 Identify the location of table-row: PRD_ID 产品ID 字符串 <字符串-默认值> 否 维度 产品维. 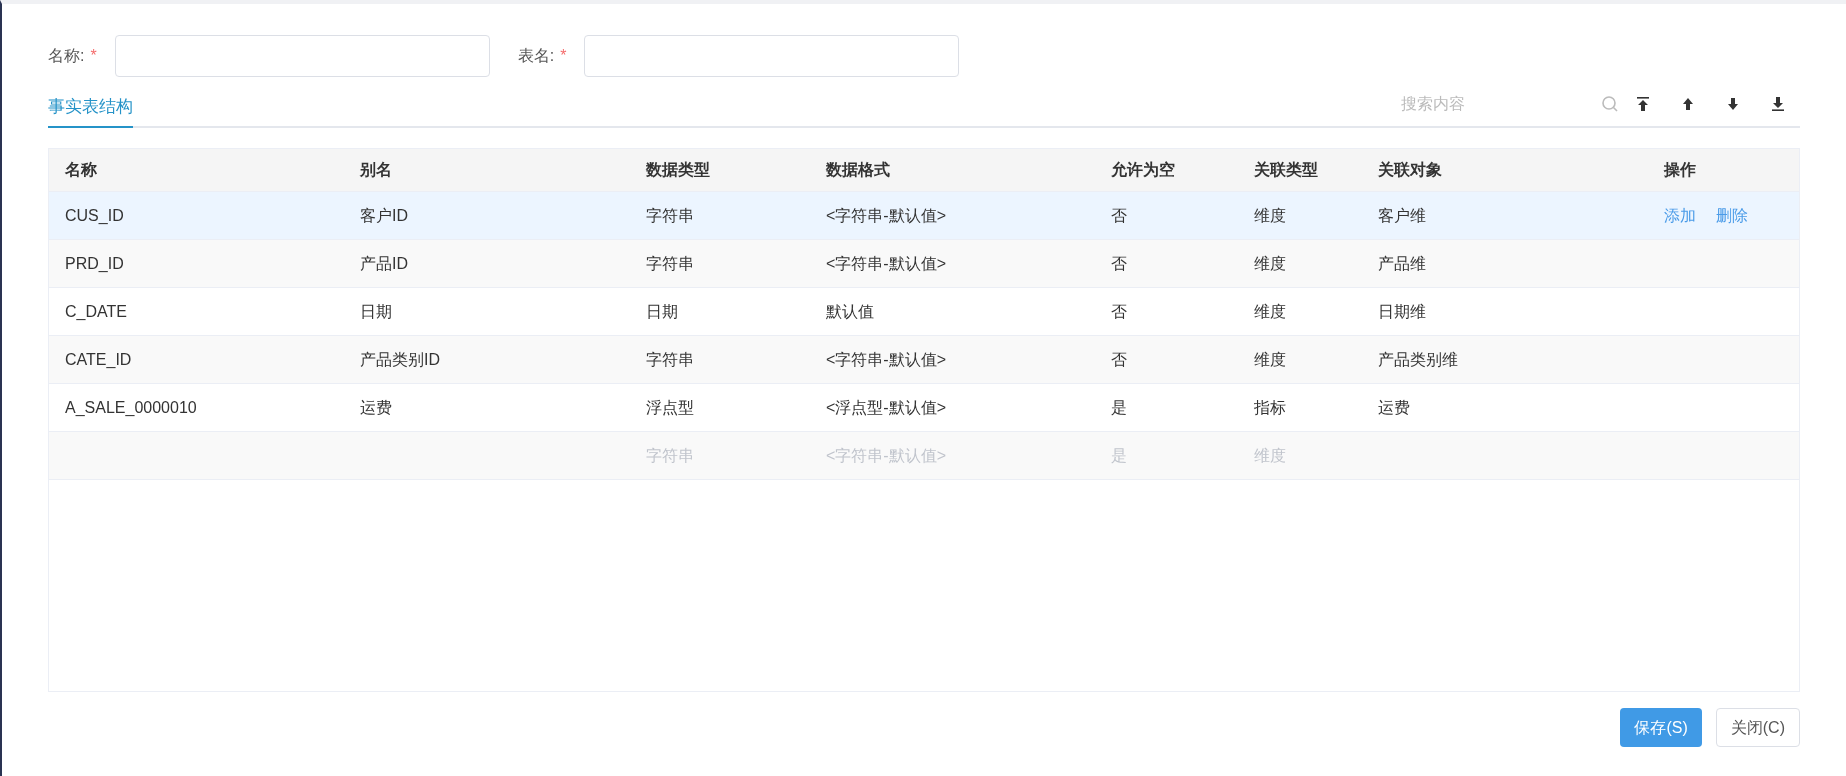
(924, 264).